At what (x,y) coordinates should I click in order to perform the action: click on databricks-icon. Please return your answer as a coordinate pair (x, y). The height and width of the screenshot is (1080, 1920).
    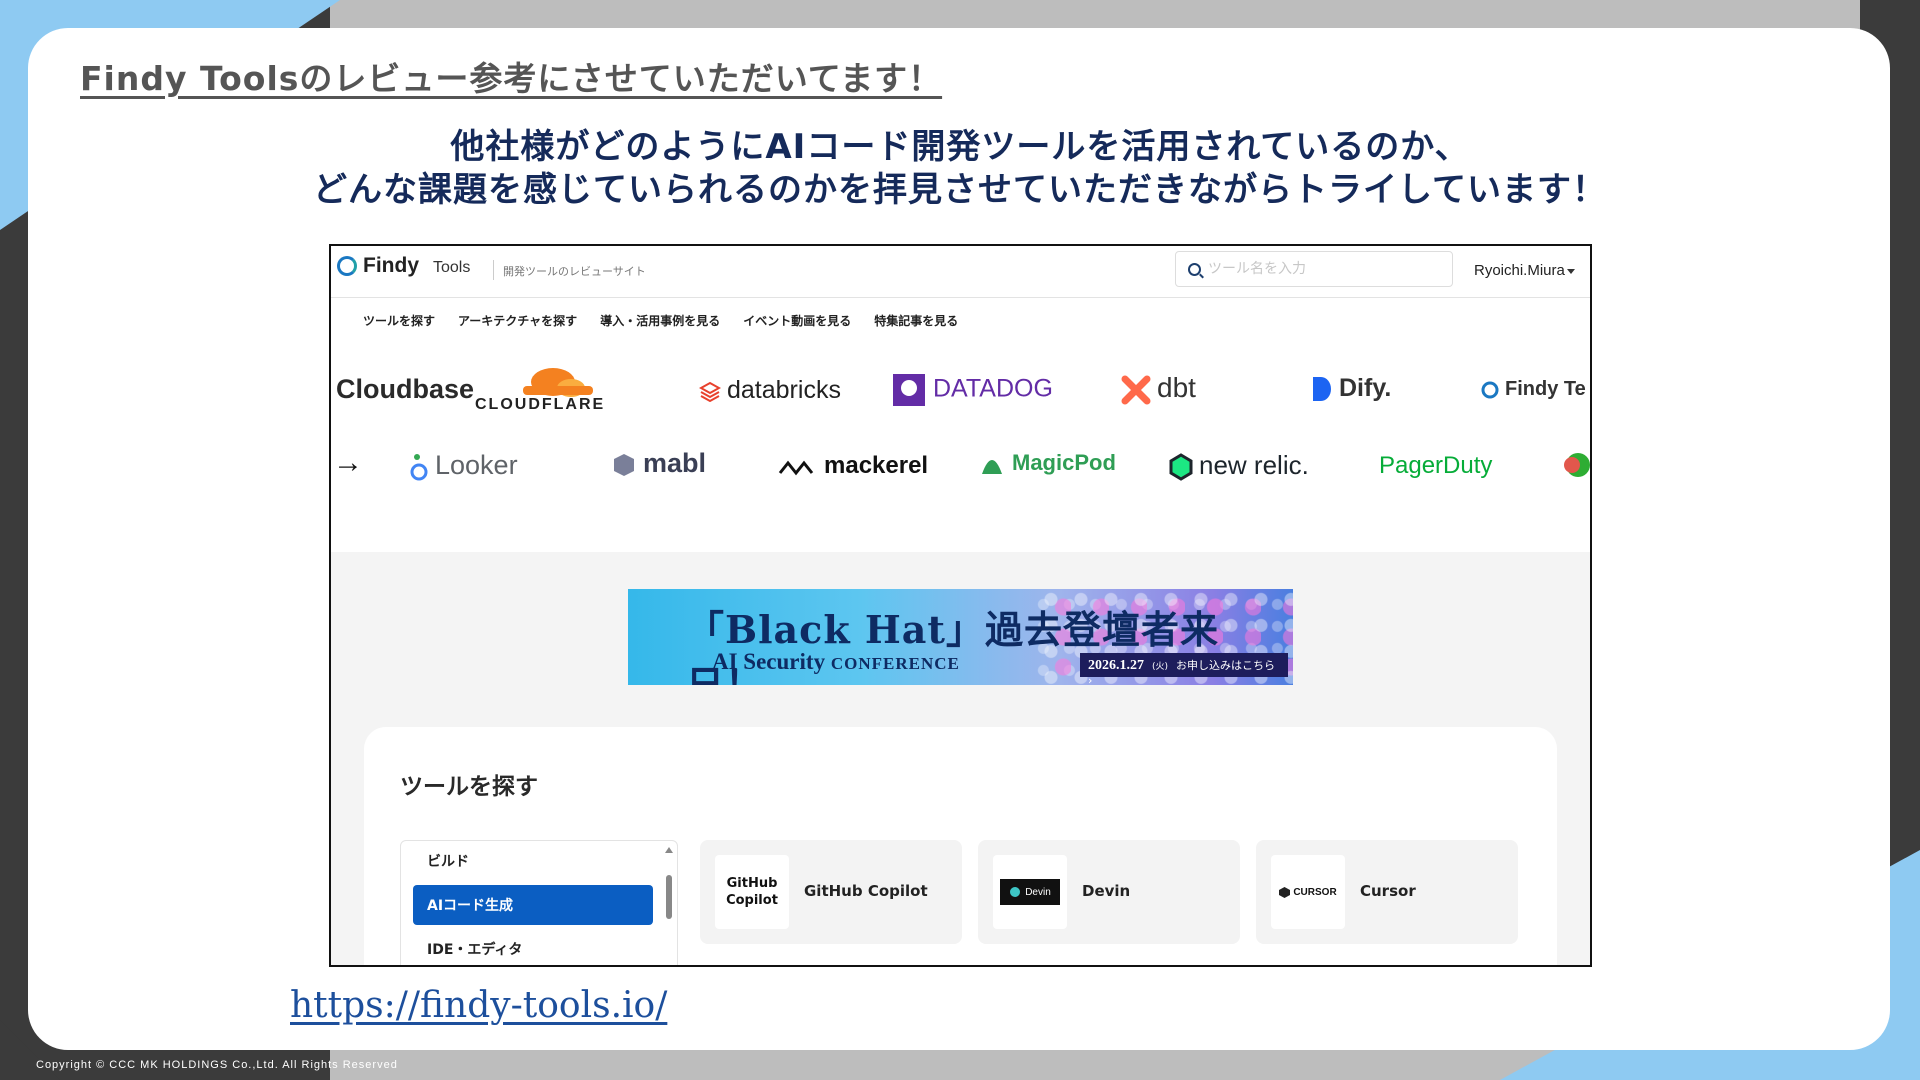
    Looking at the image, I should click on (710, 392).